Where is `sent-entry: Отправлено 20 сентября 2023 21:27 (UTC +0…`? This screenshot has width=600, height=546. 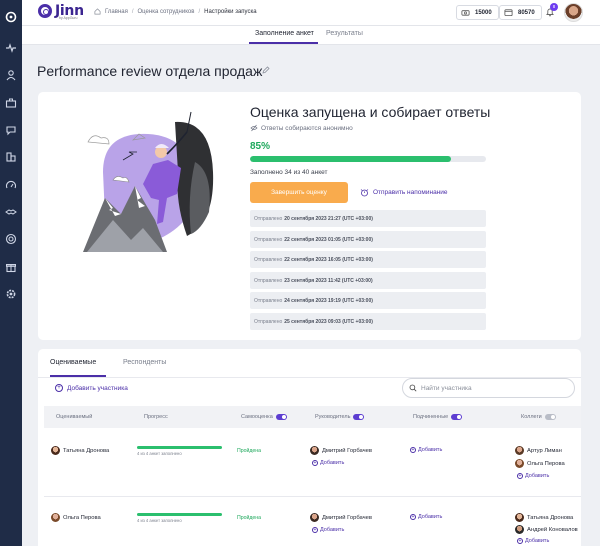 sent-entry: Отправлено 20 сентября 2023 21:27 (UTC +0… is located at coordinates (368, 218).